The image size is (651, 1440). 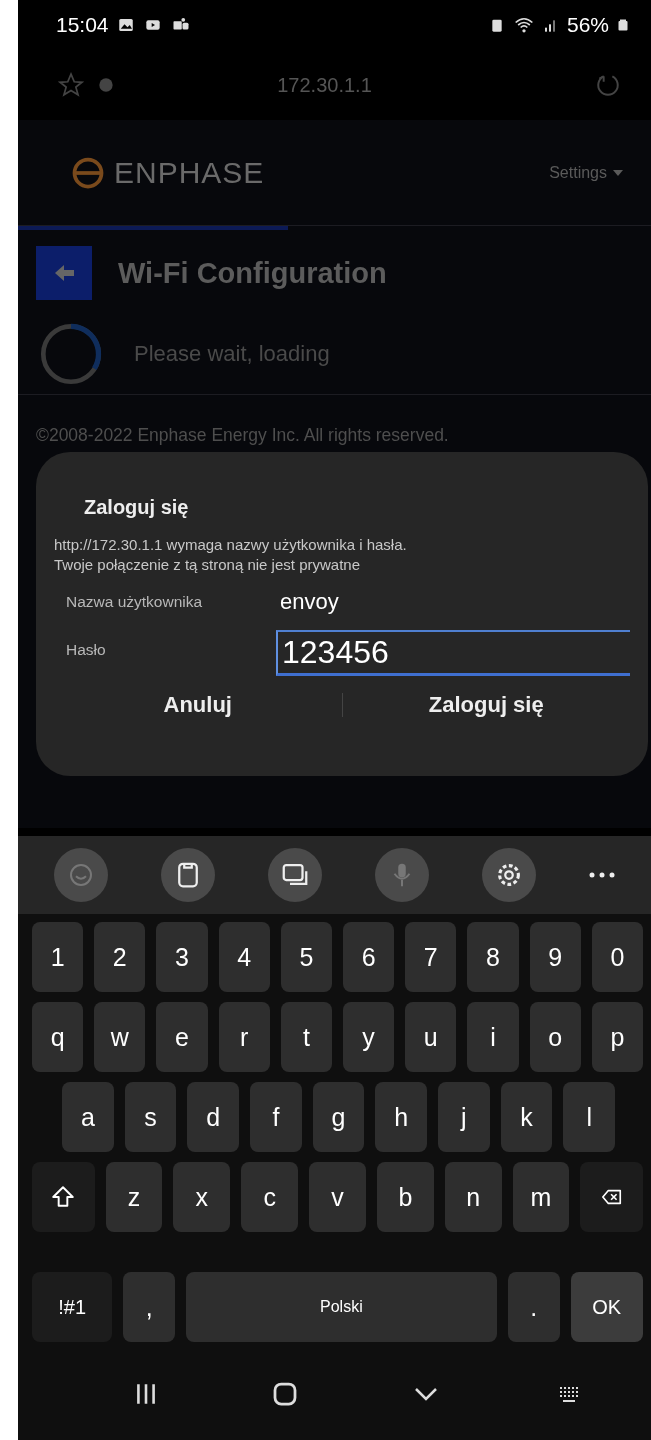 I want to click on key: q, so click(x=58, y=1037).